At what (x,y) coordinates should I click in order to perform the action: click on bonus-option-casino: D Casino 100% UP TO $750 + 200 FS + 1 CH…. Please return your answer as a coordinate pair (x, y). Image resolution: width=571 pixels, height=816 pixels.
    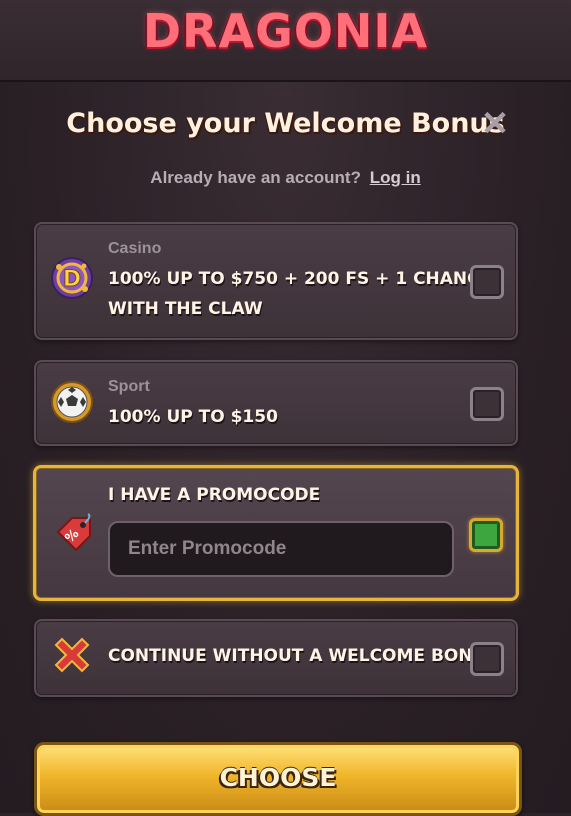
    Looking at the image, I should click on (276, 281).